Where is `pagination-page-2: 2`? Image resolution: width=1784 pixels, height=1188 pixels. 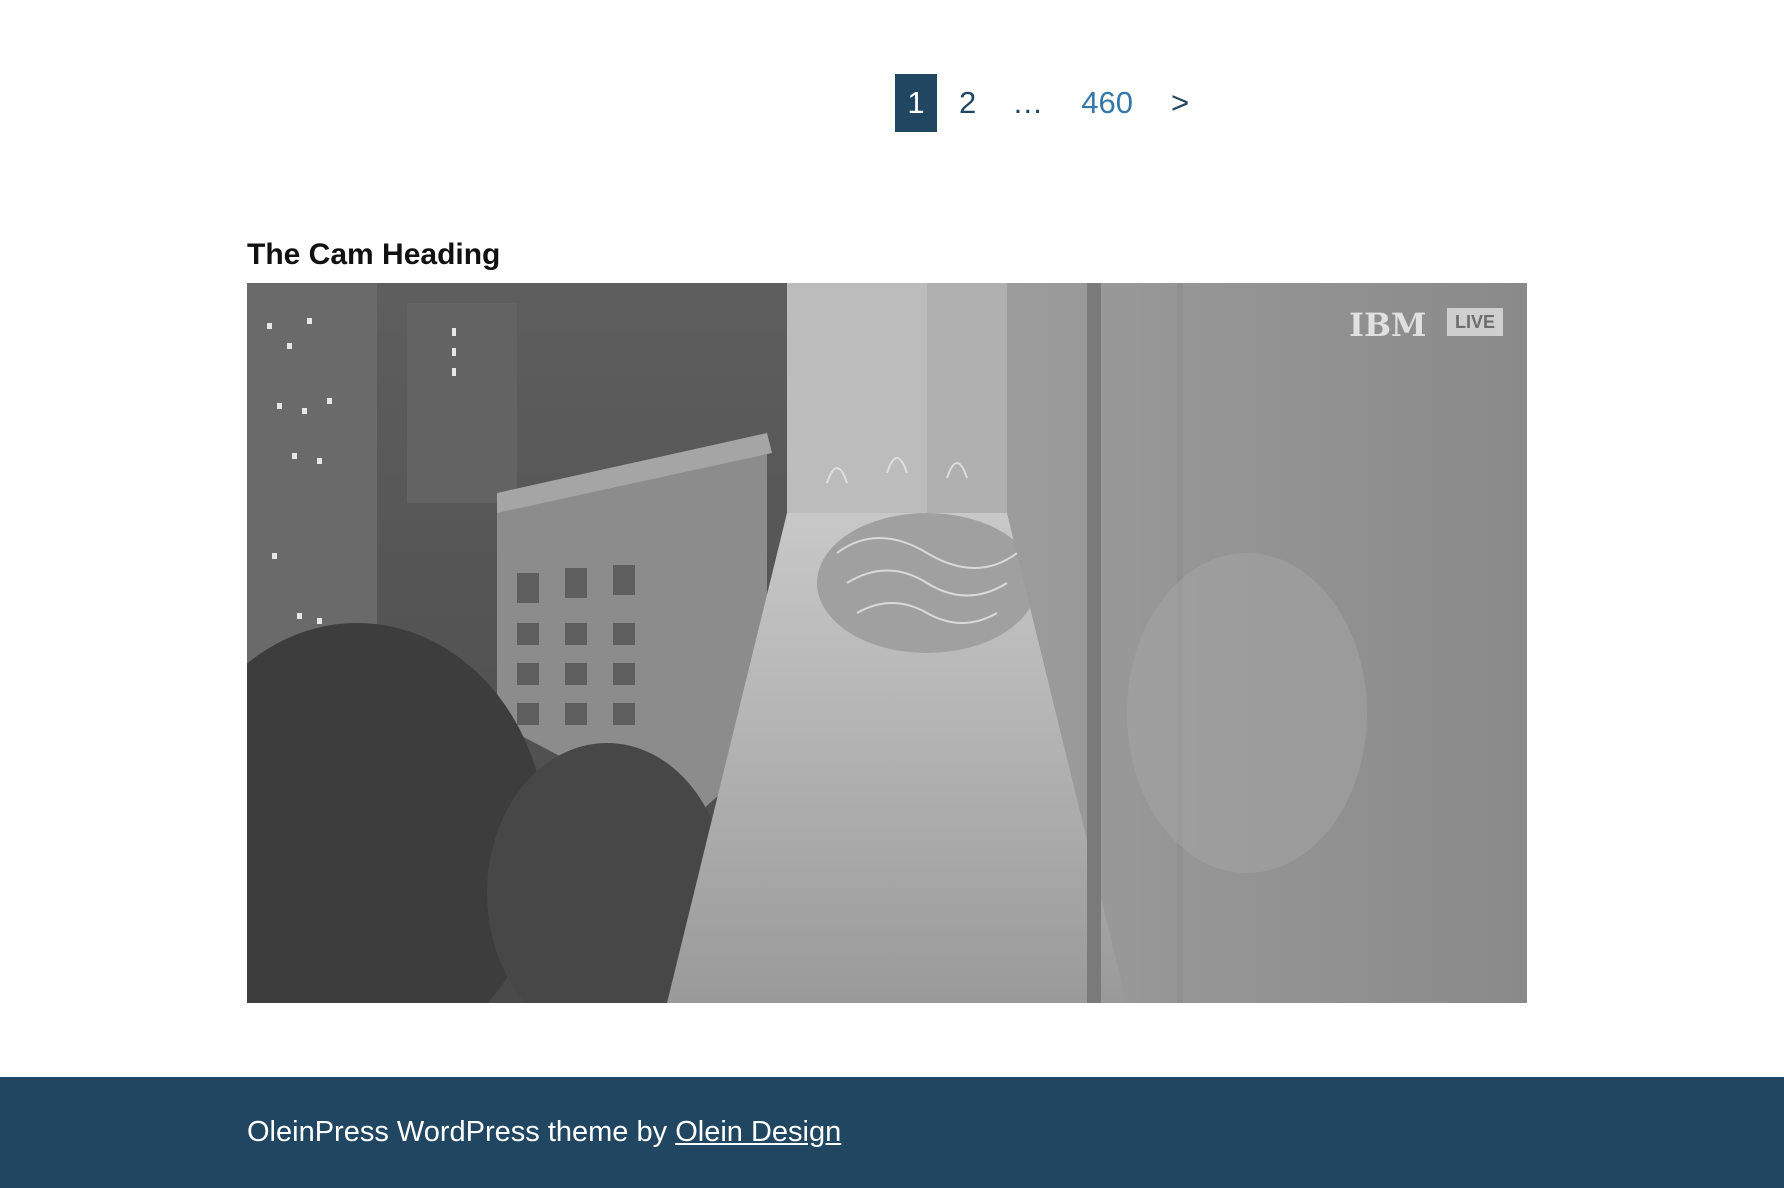
pagination-page-2: 2 is located at coordinates (967, 103).